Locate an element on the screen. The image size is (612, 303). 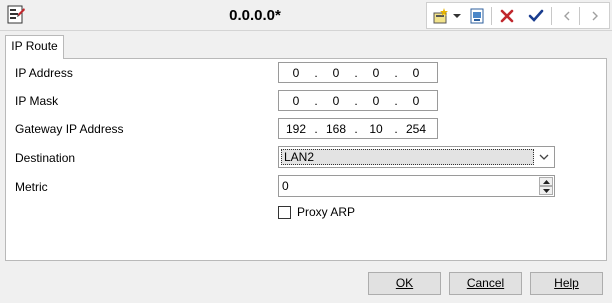
ip-mask-octet-2: 0 is located at coordinates (336, 101).